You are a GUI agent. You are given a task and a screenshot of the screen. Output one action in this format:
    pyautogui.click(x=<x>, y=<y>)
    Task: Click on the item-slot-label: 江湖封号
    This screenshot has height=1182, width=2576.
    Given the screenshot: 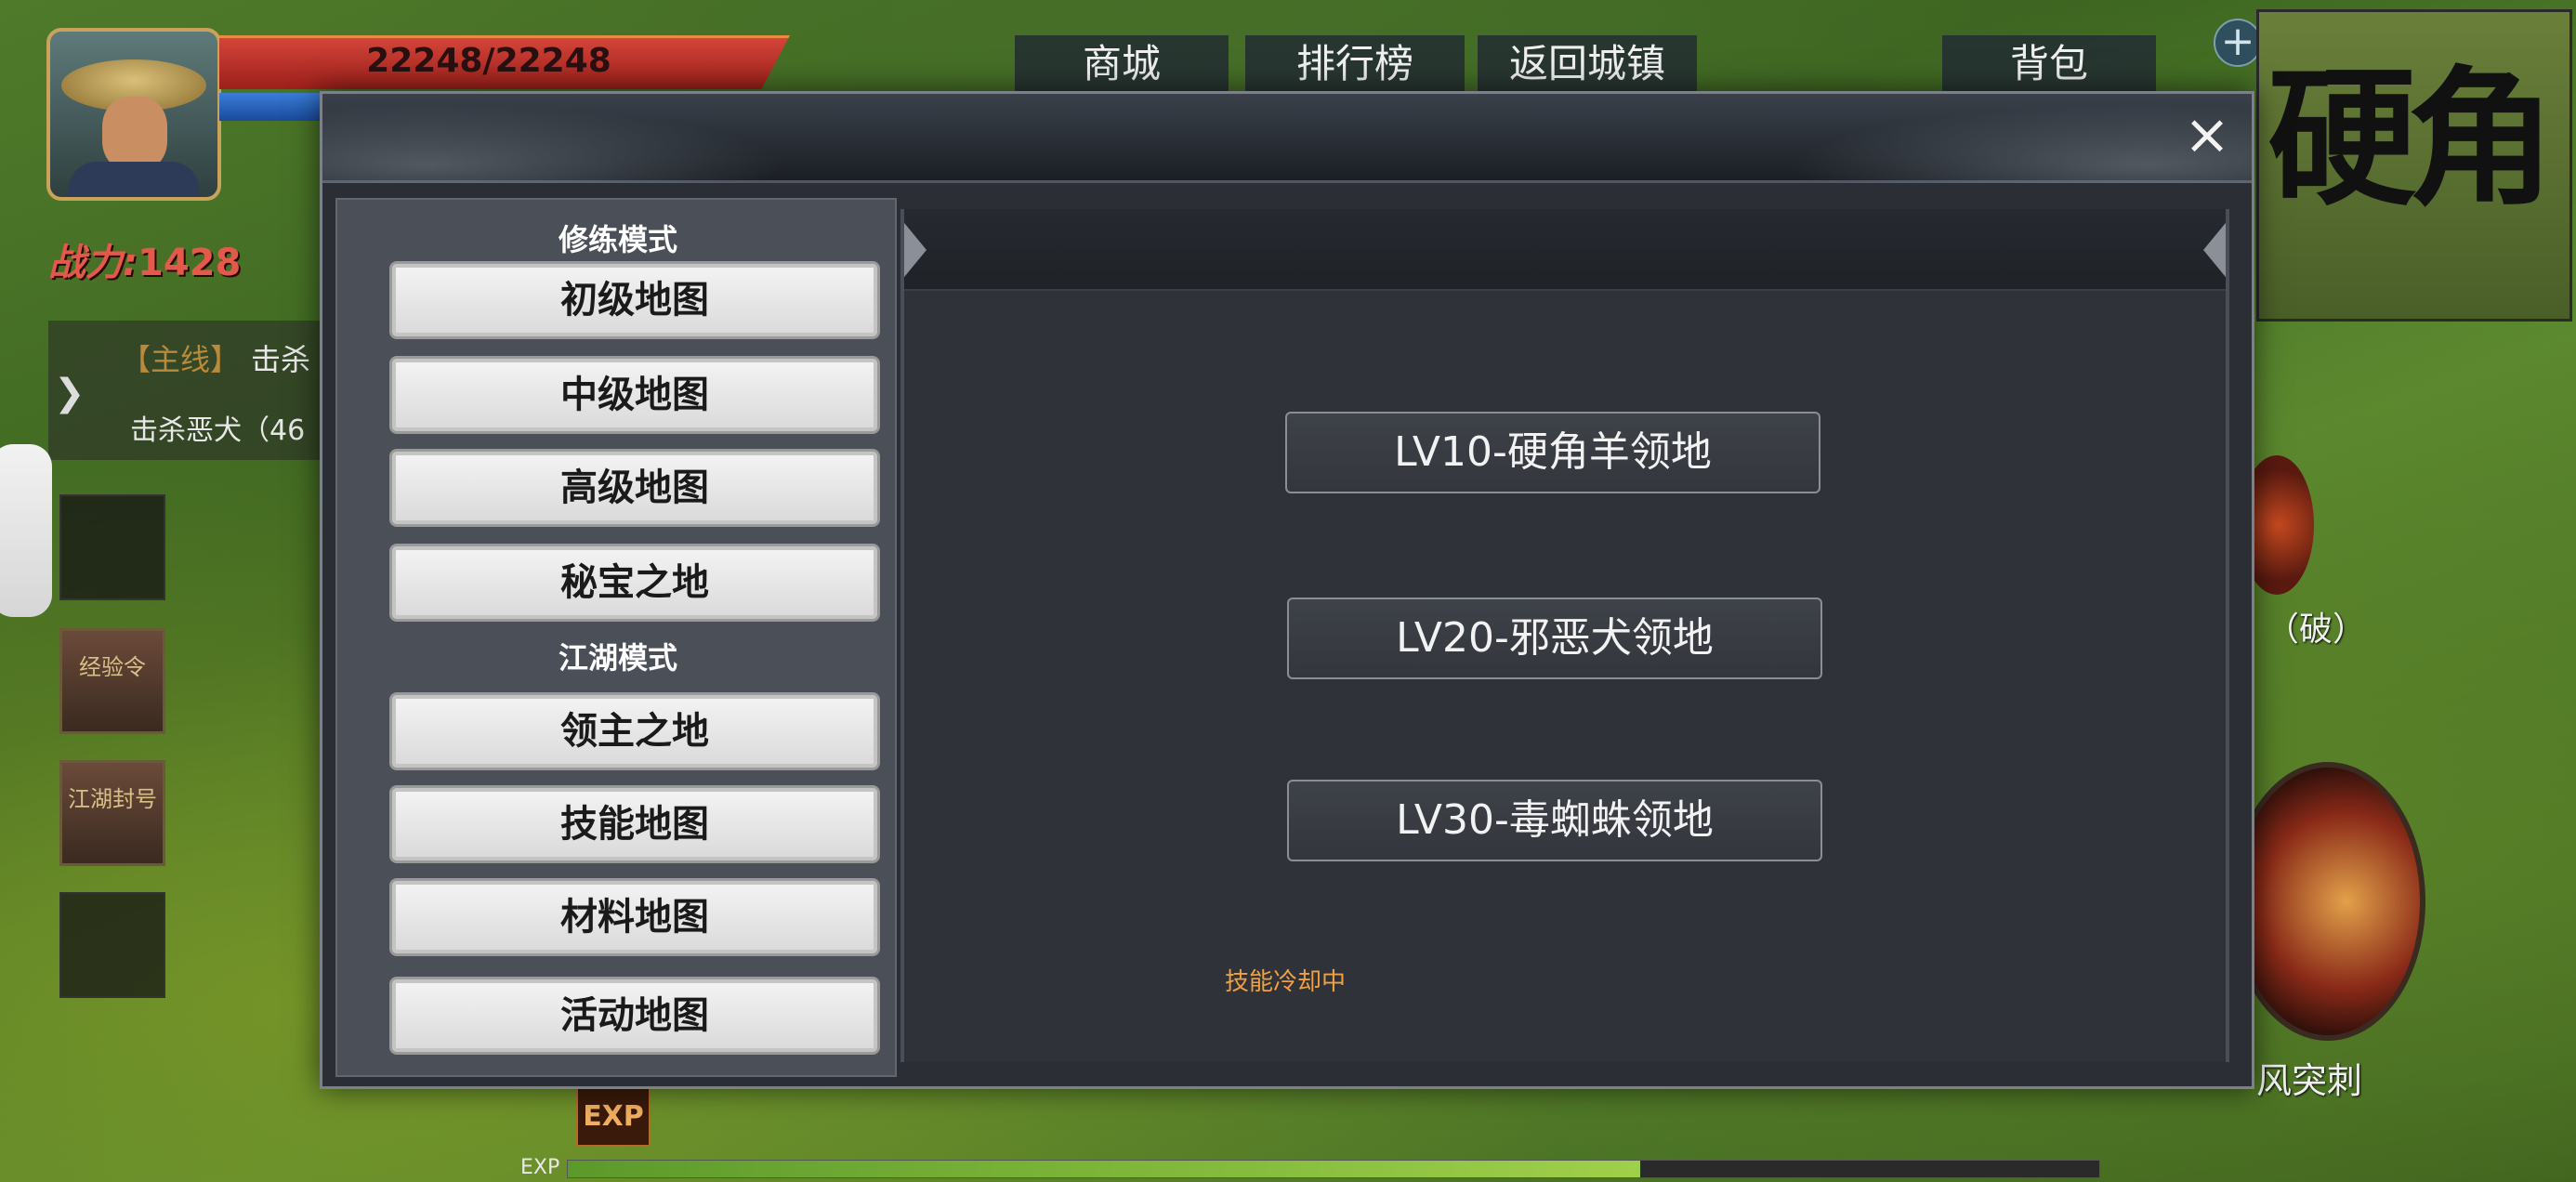 What is the action you would take?
    pyautogui.click(x=112, y=799)
    